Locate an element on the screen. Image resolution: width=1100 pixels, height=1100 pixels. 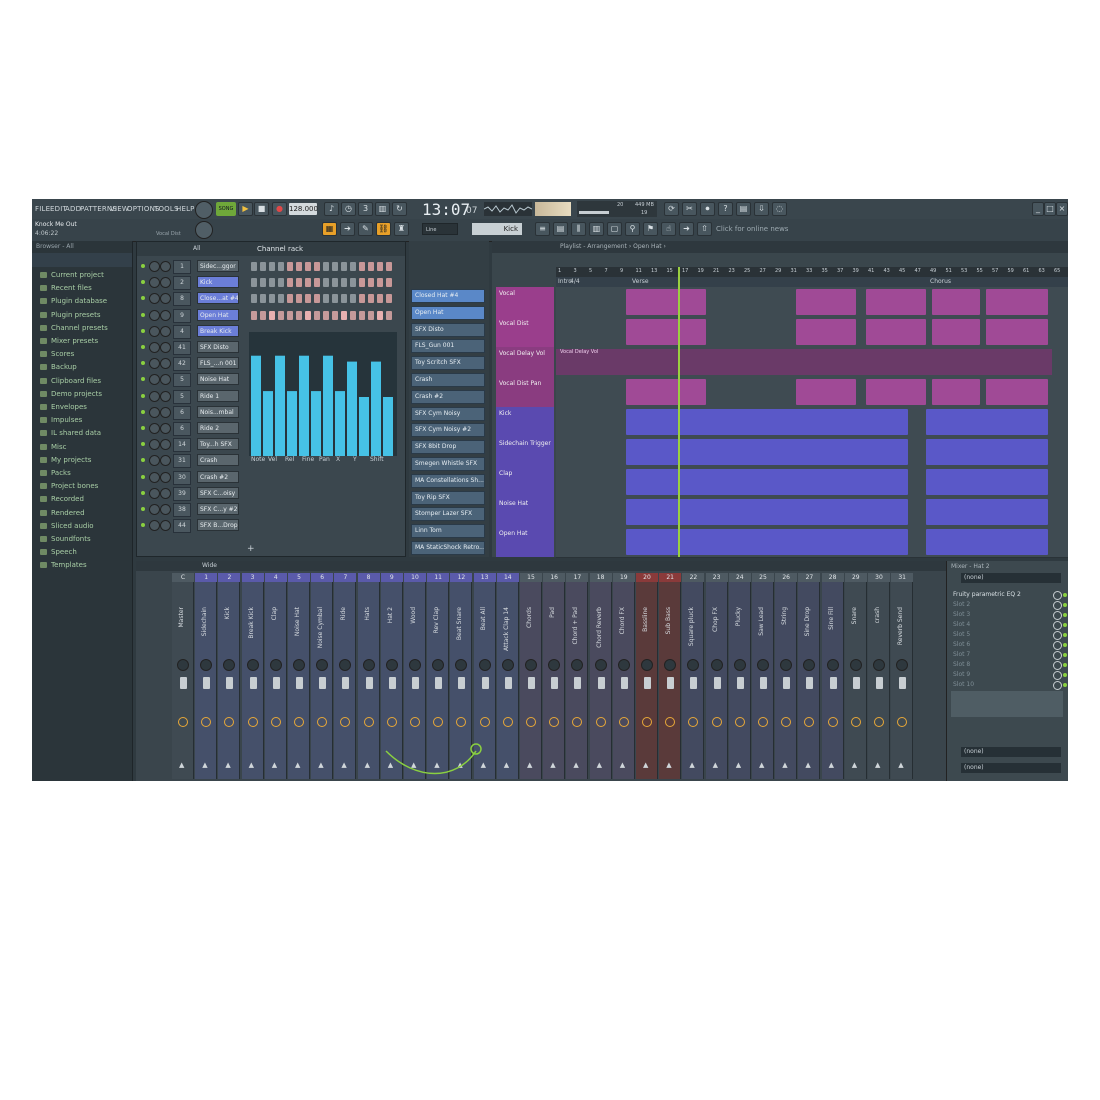
play-button: ▶ is located at coordinates (245, 209).